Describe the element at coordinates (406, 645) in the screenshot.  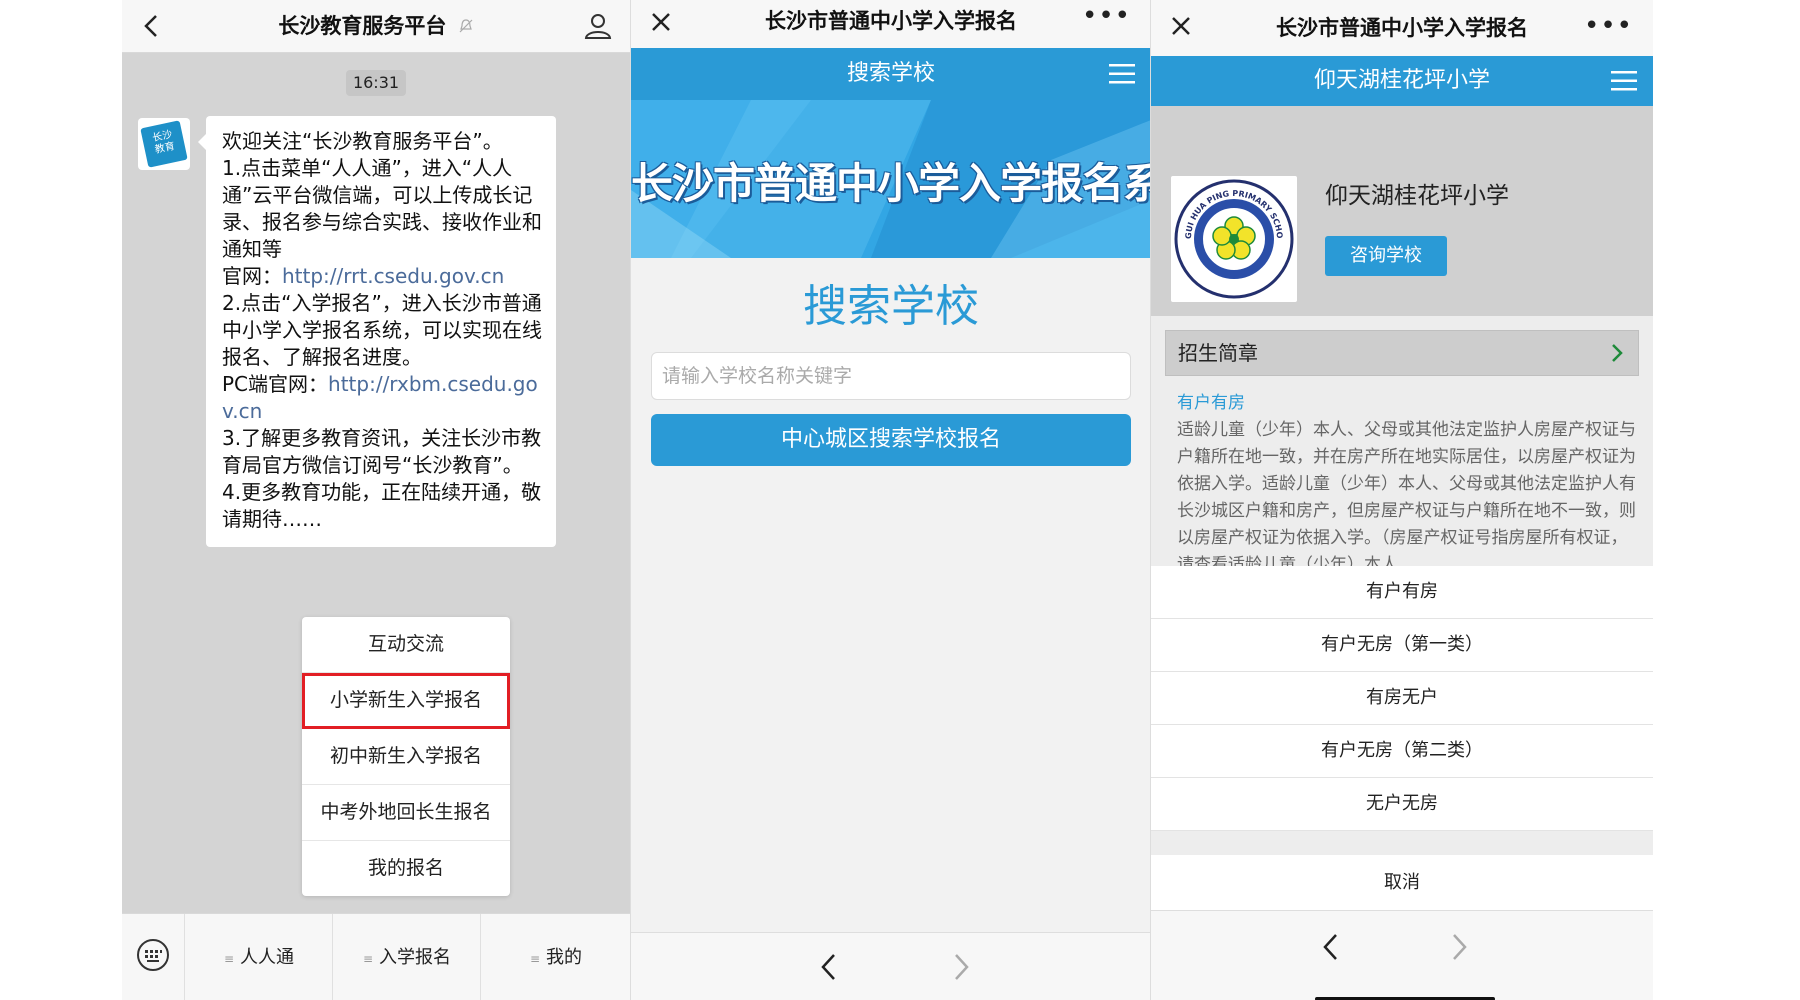
I see `menu-item-interaction: 互动交流` at that location.